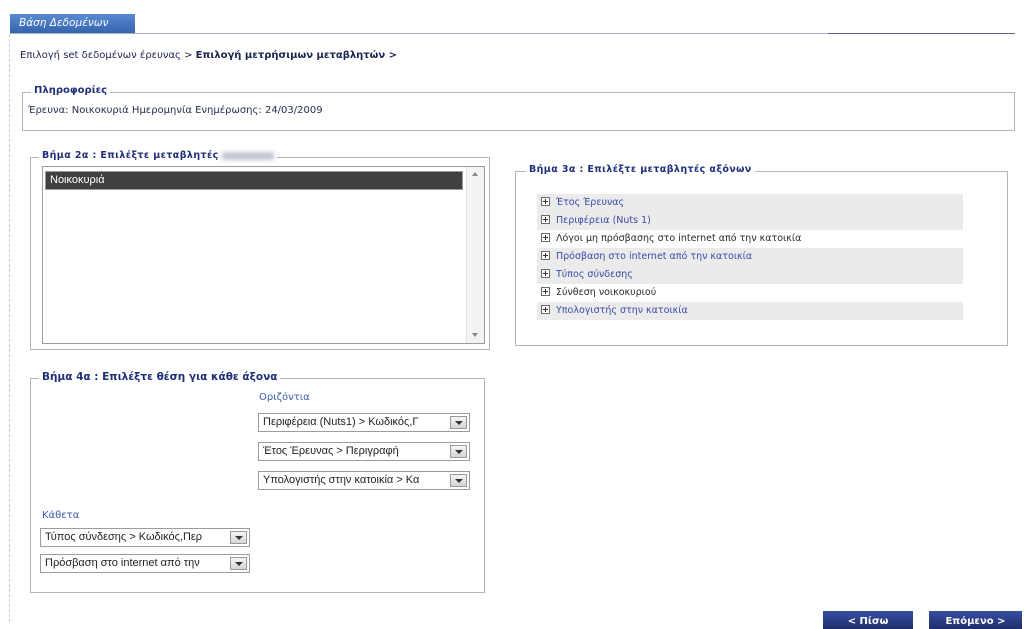 Image resolution: width=1030 pixels, height=629 pixels. I want to click on back-button: < Πίσω, so click(868, 620).